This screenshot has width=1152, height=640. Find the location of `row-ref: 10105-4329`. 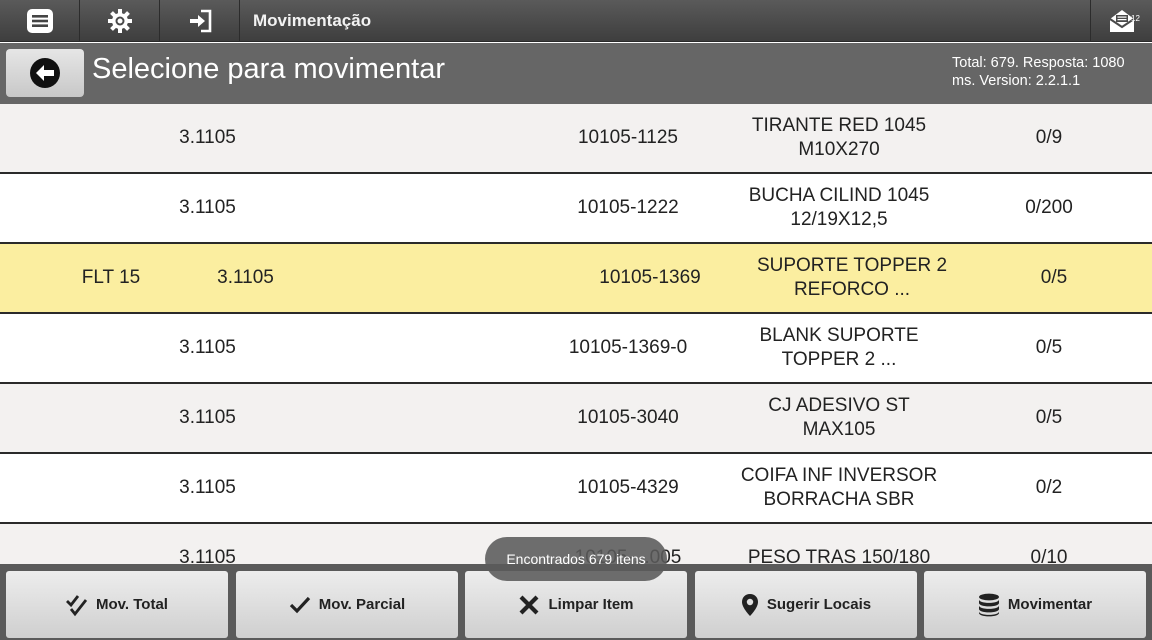

row-ref: 10105-4329 is located at coordinates (628, 487).